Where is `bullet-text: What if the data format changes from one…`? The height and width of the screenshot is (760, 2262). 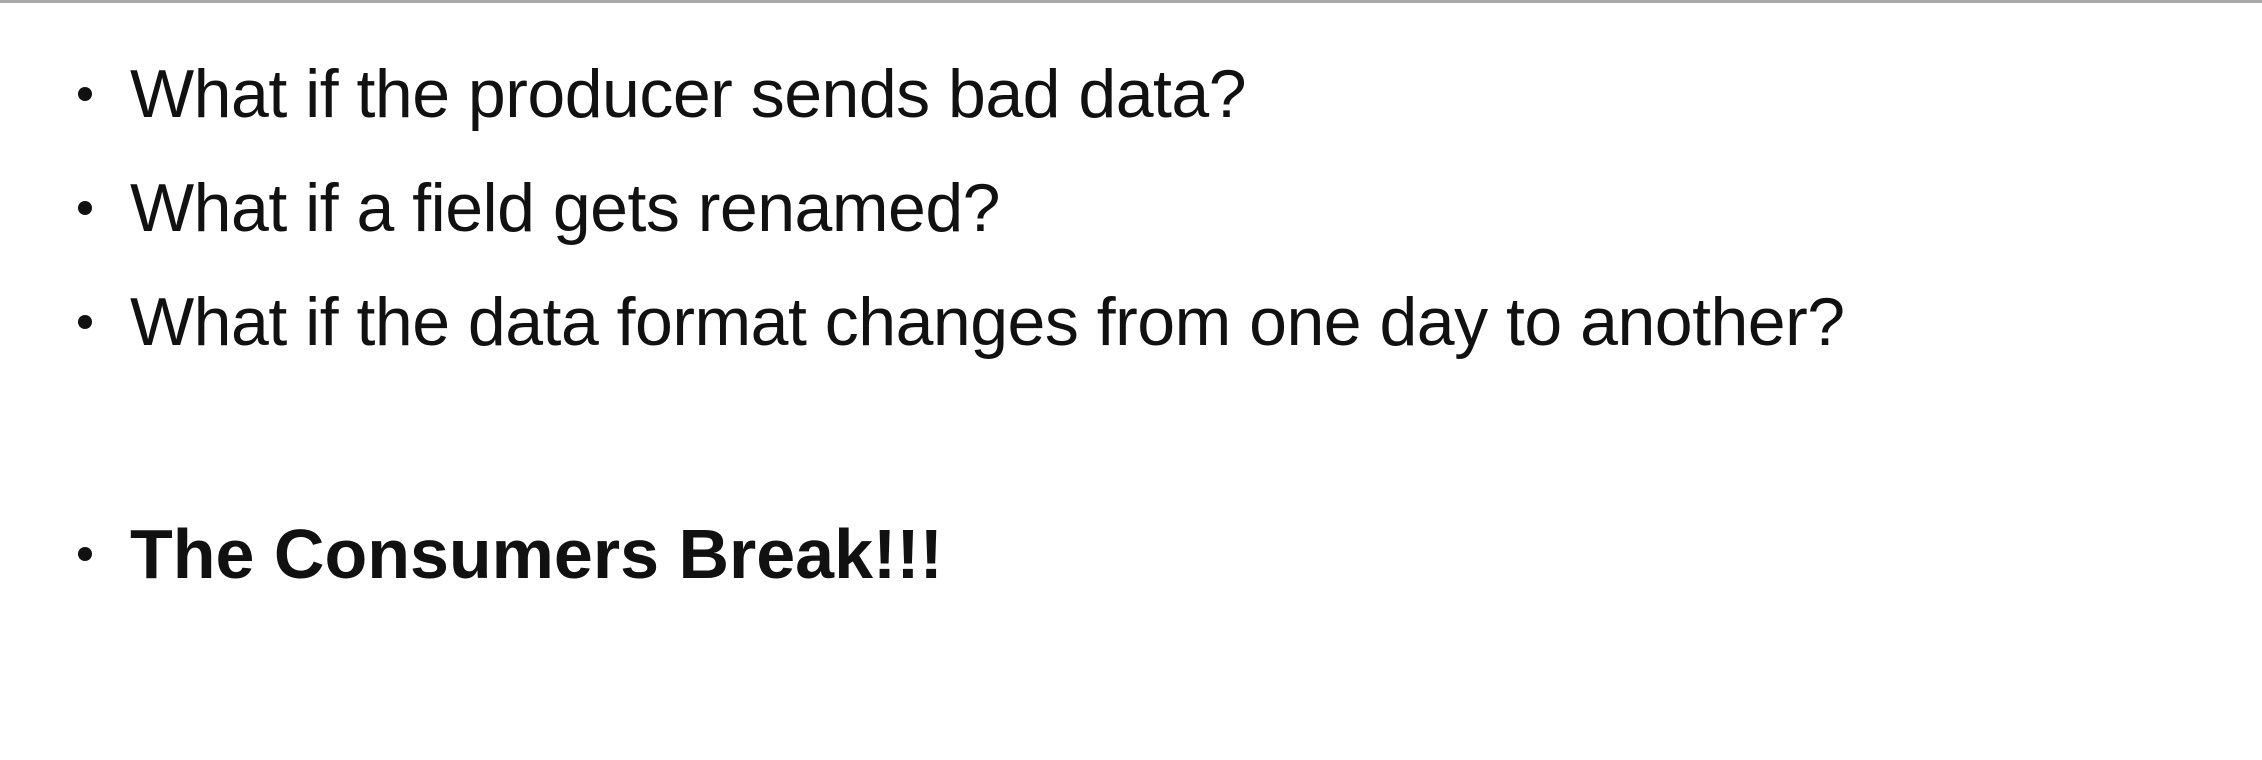
bullet-text: What if the data format changes from one… is located at coordinates (987, 322).